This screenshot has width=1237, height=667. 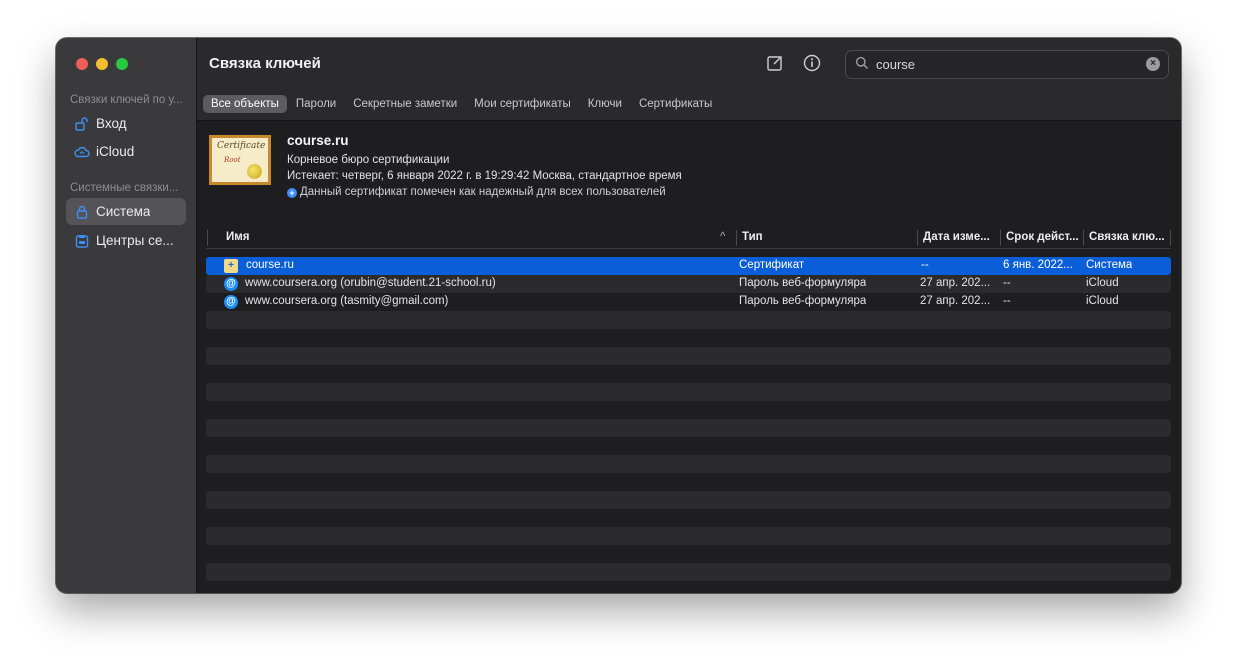 I want to click on cell-name: www.coursera.org (tasmity@gmail.com), so click(x=347, y=301).